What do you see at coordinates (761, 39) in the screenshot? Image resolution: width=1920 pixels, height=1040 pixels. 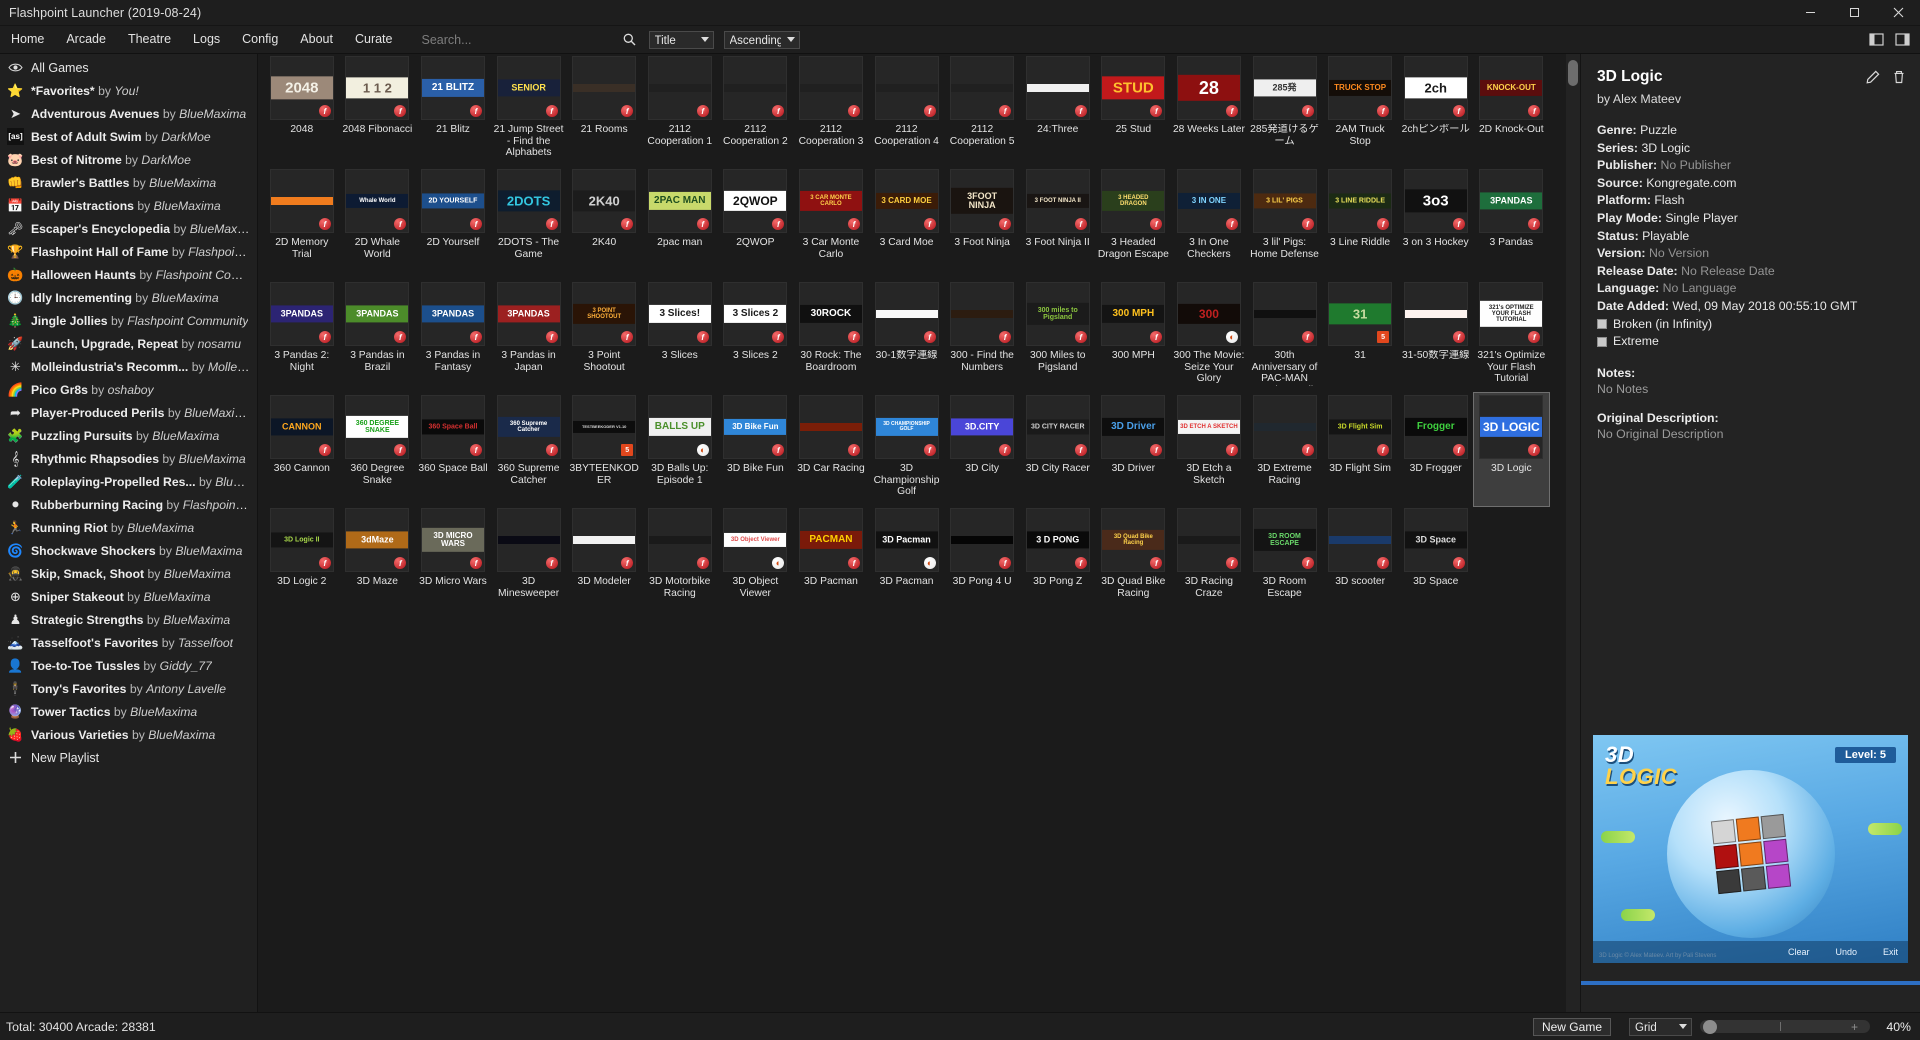 I see `sort-order-select: Ascending` at bounding box center [761, 39].